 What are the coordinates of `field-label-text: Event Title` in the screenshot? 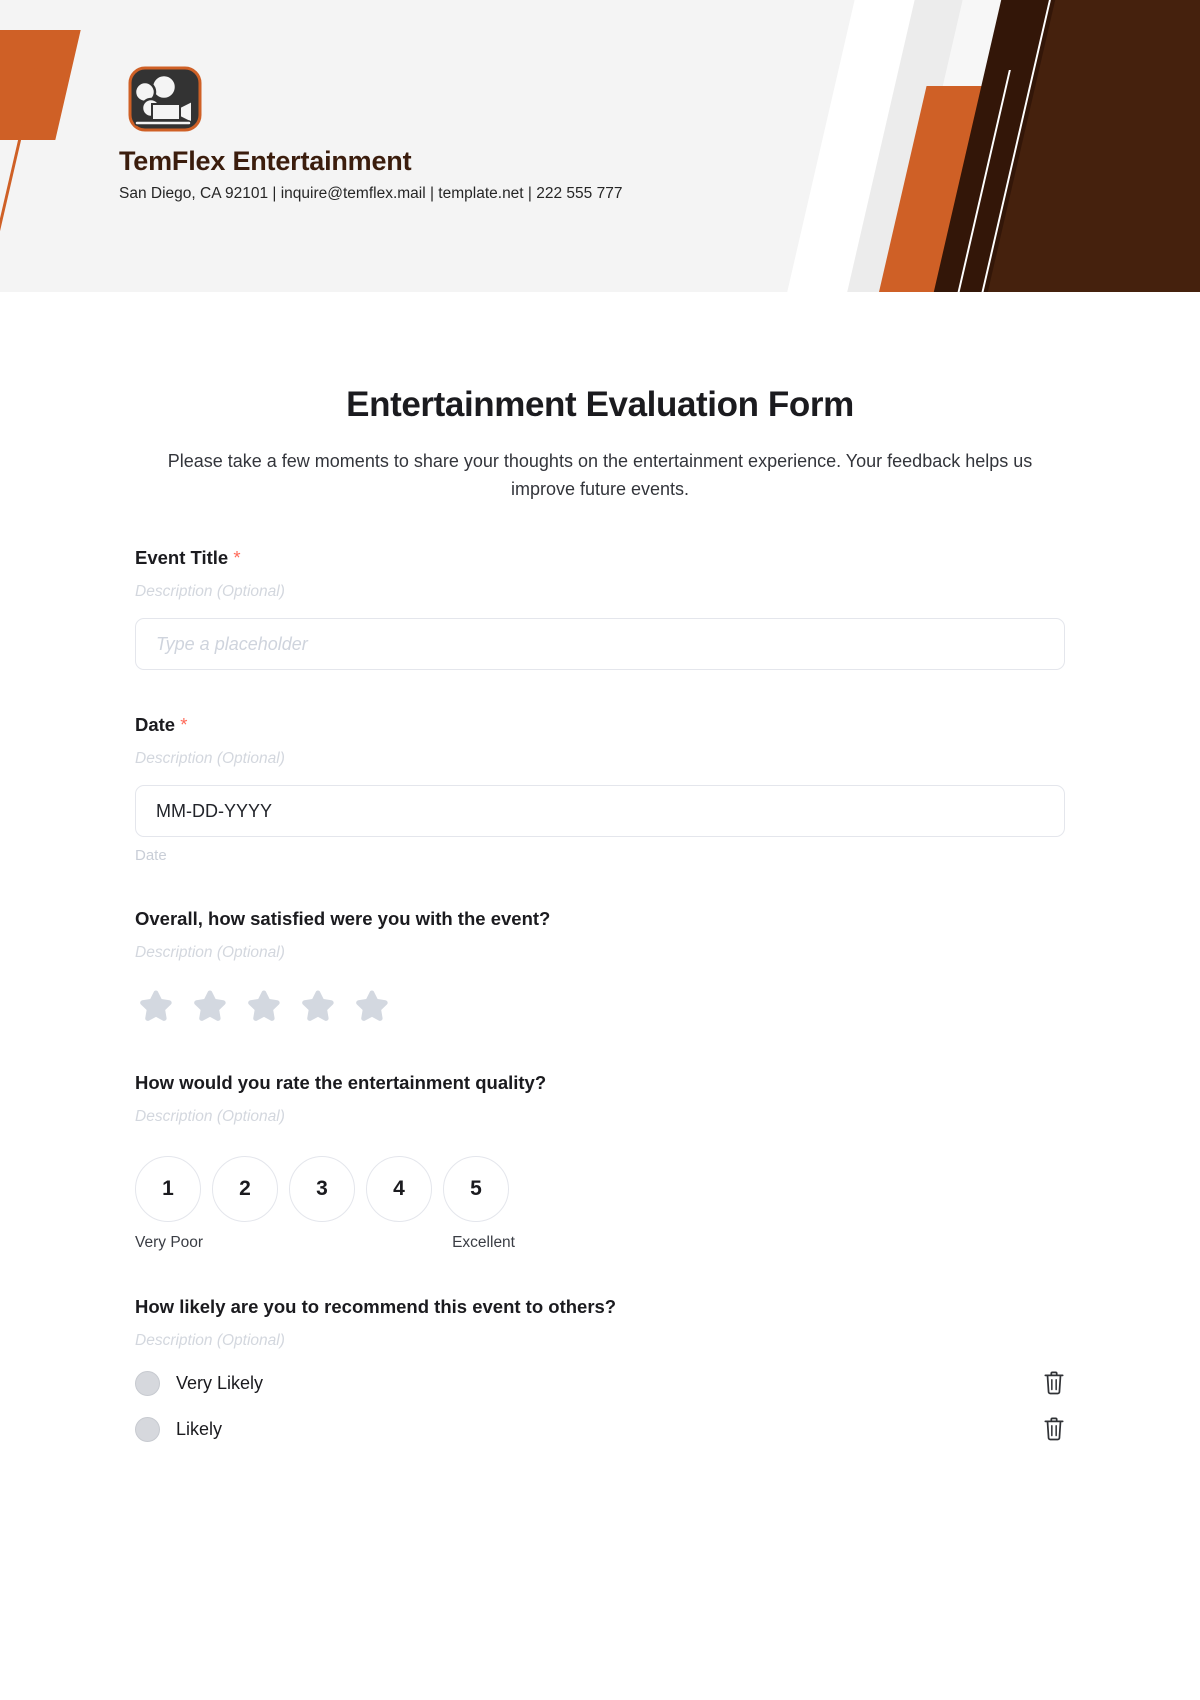 It's located at (182, 558).